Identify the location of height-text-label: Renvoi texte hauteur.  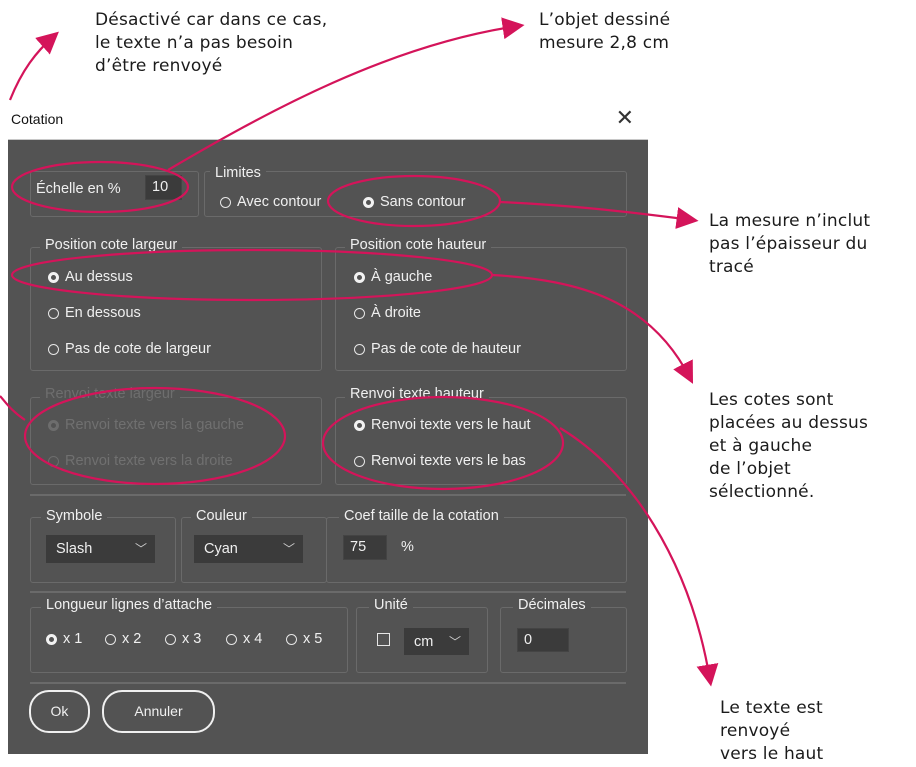
(417, 394).